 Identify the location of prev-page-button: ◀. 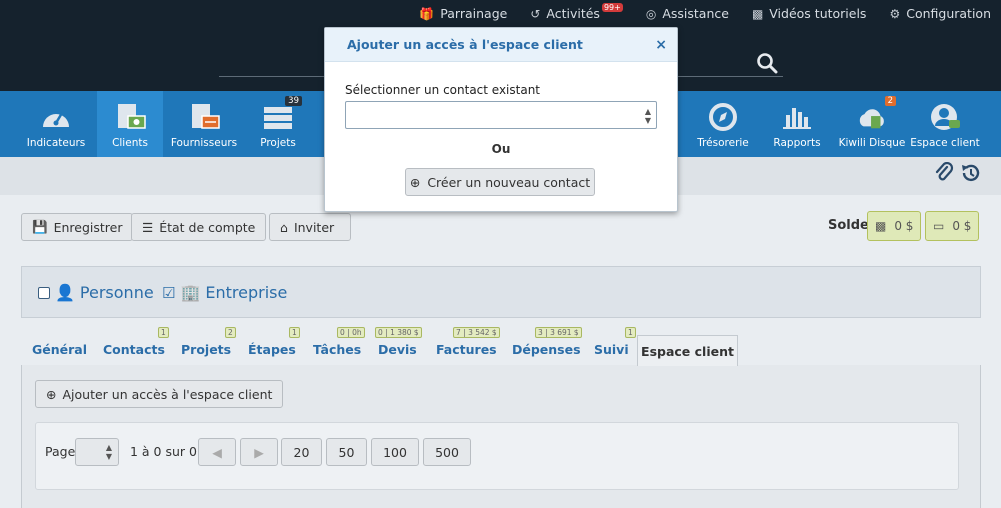
(217, 452).